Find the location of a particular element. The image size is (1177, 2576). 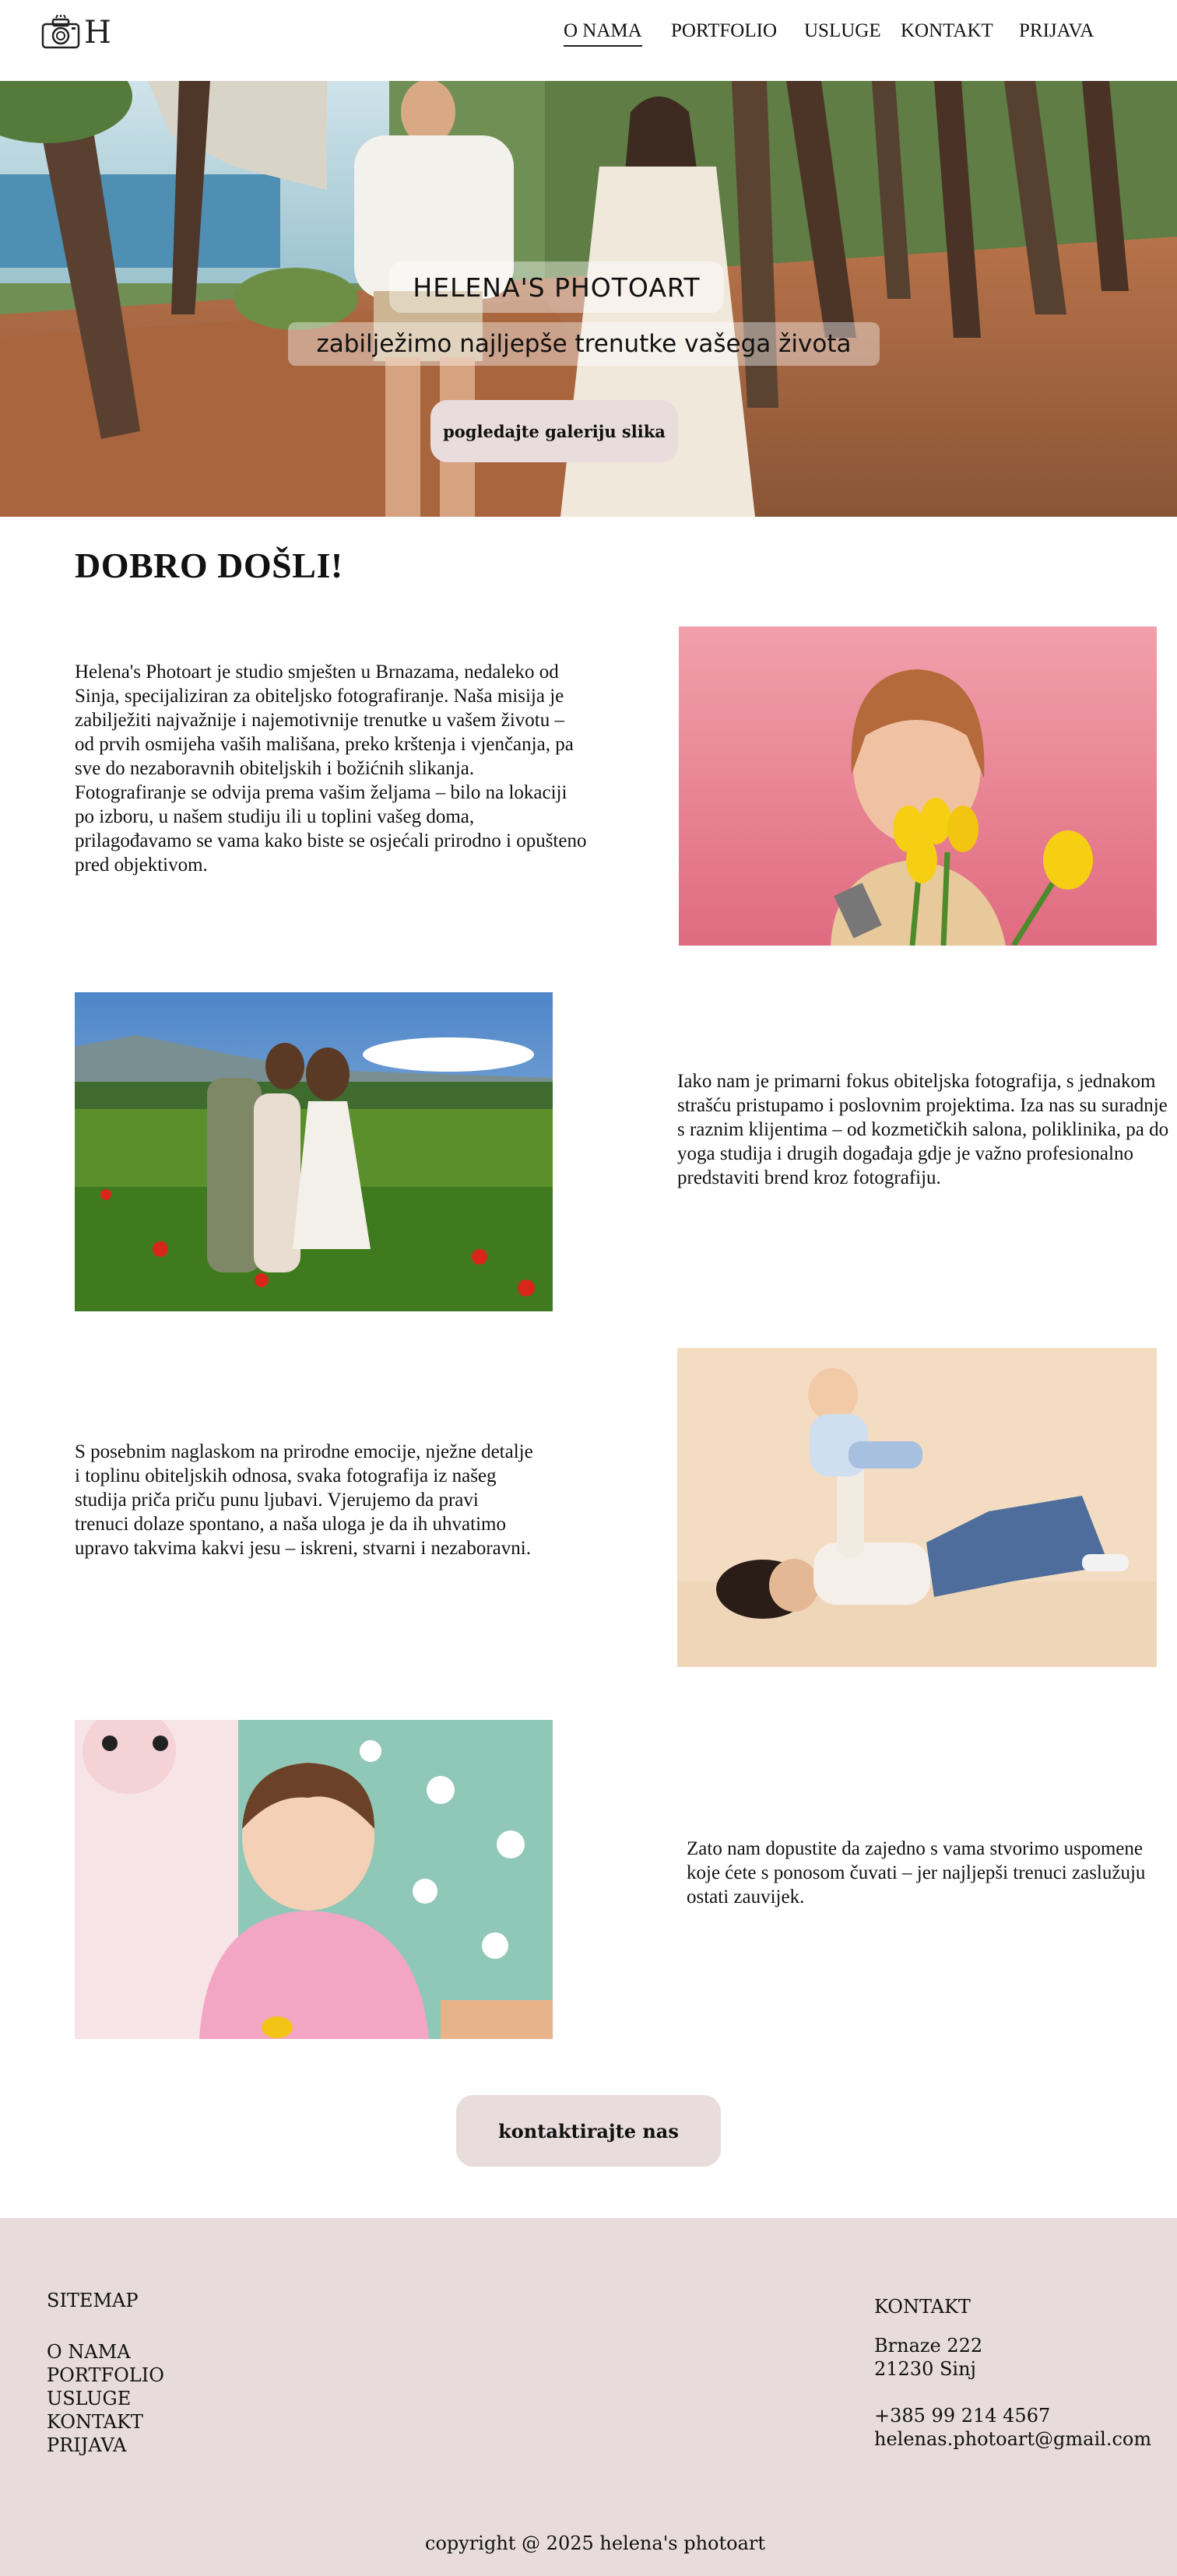

copyright: copyright @ 2025 helena's photoart is located at coordinates (595, 2543).